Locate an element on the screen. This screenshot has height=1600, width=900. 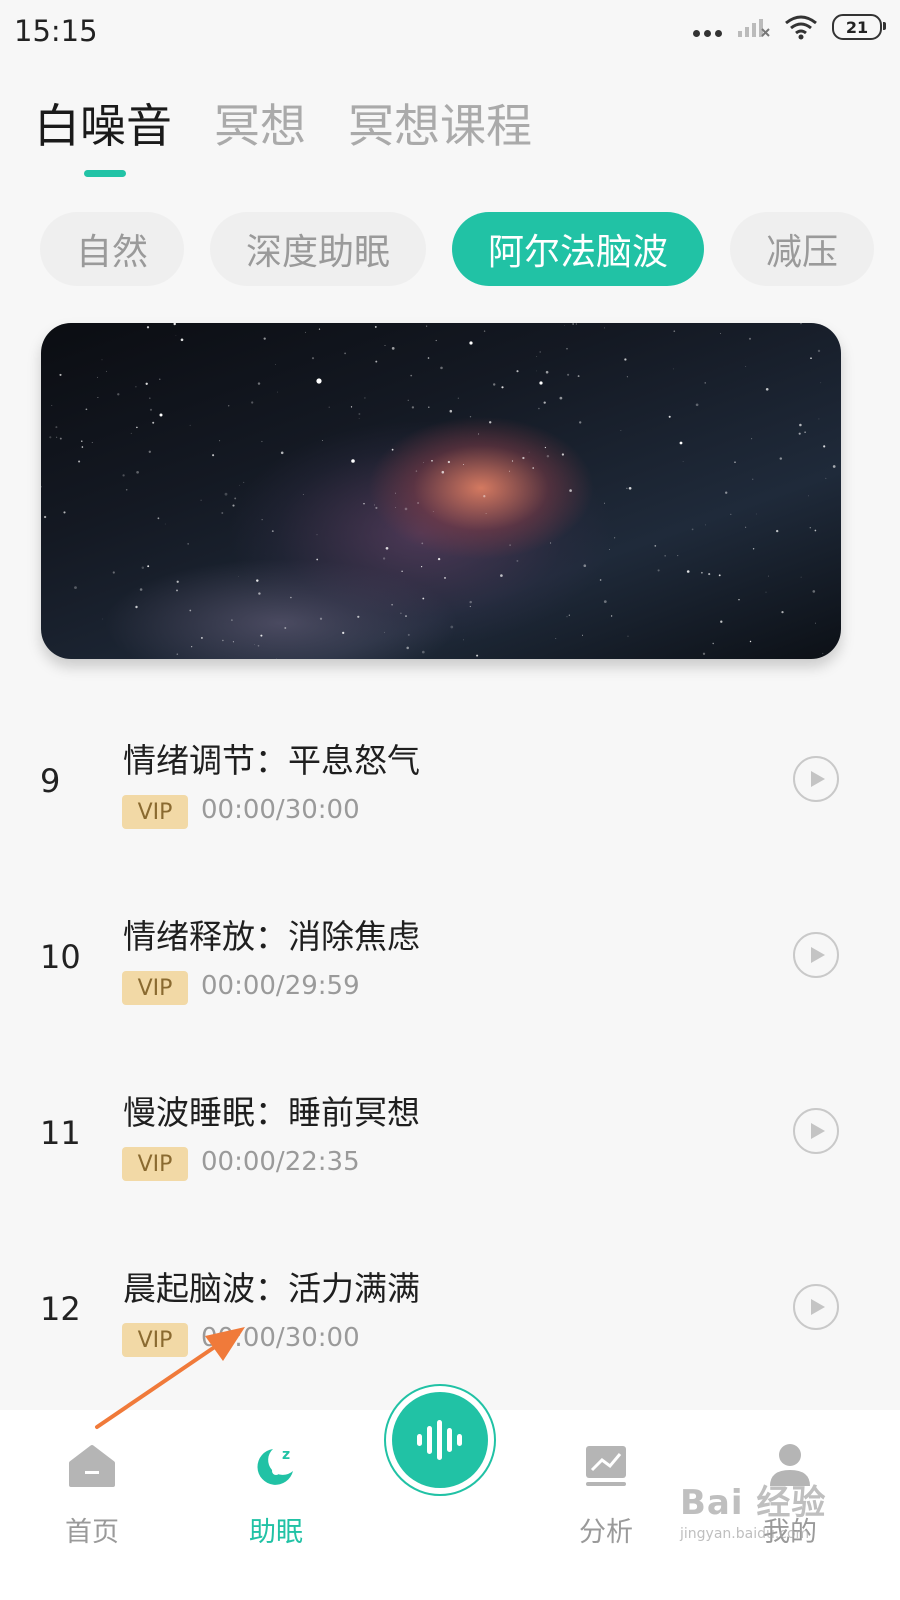
signal-icon is located at coordinates (754, 28).